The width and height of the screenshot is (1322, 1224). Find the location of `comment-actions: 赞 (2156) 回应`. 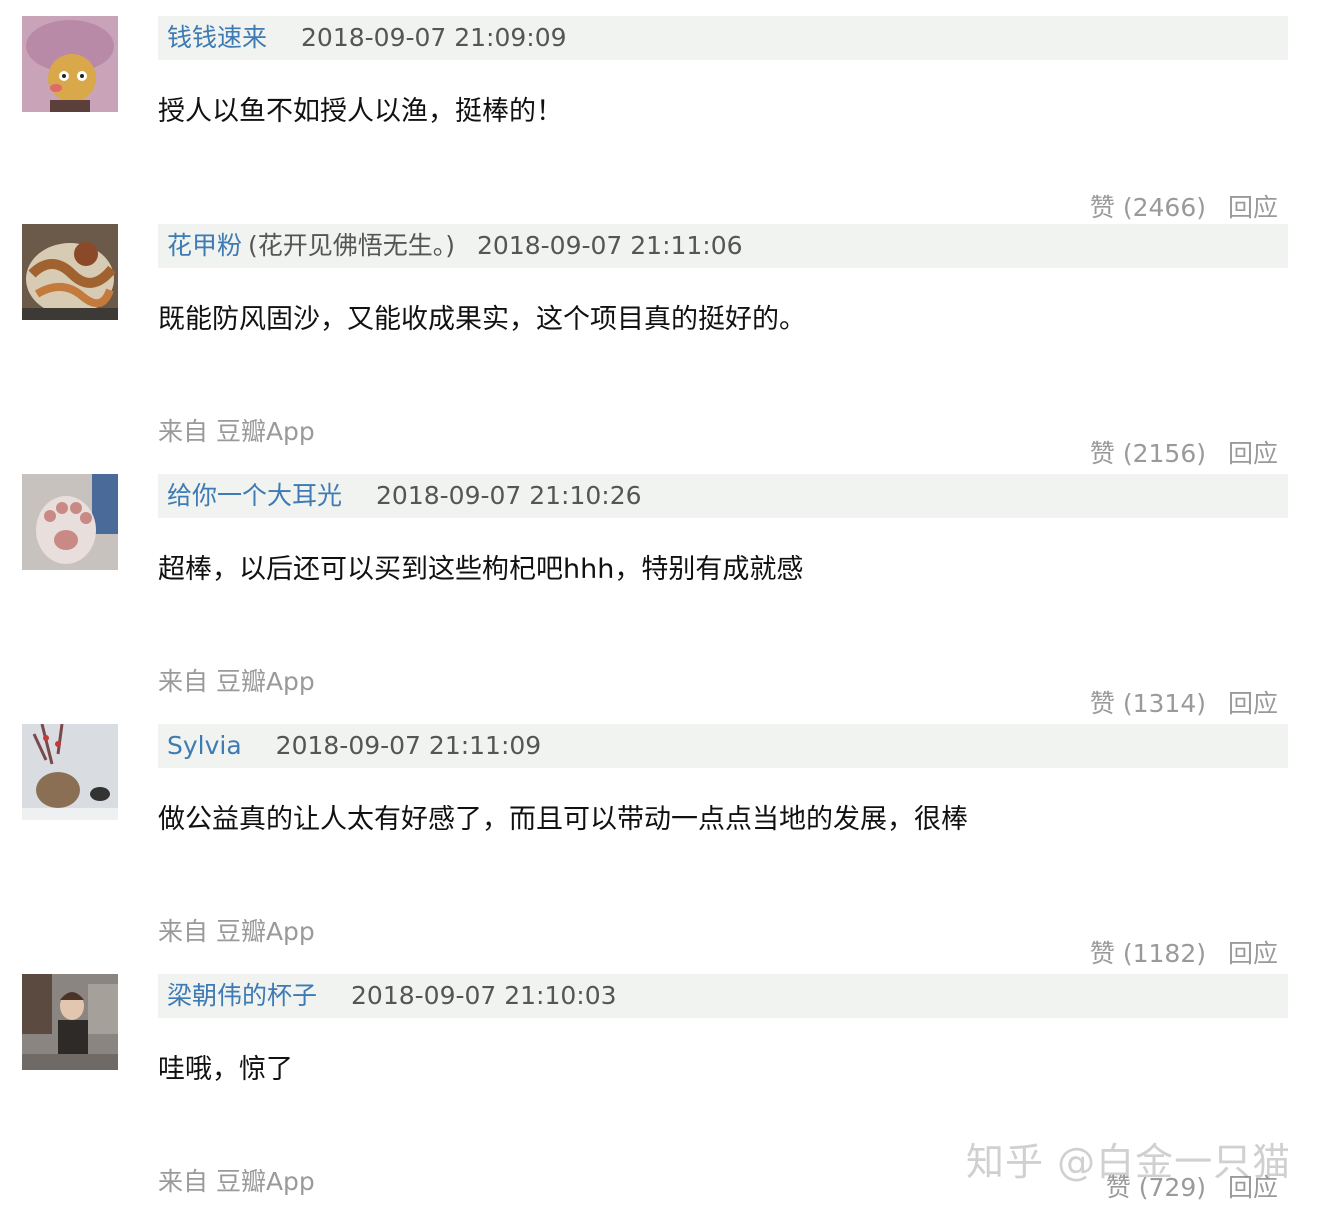

comment-actions: 赞 (2156) 回应 is located at coordinates (1184, 454).